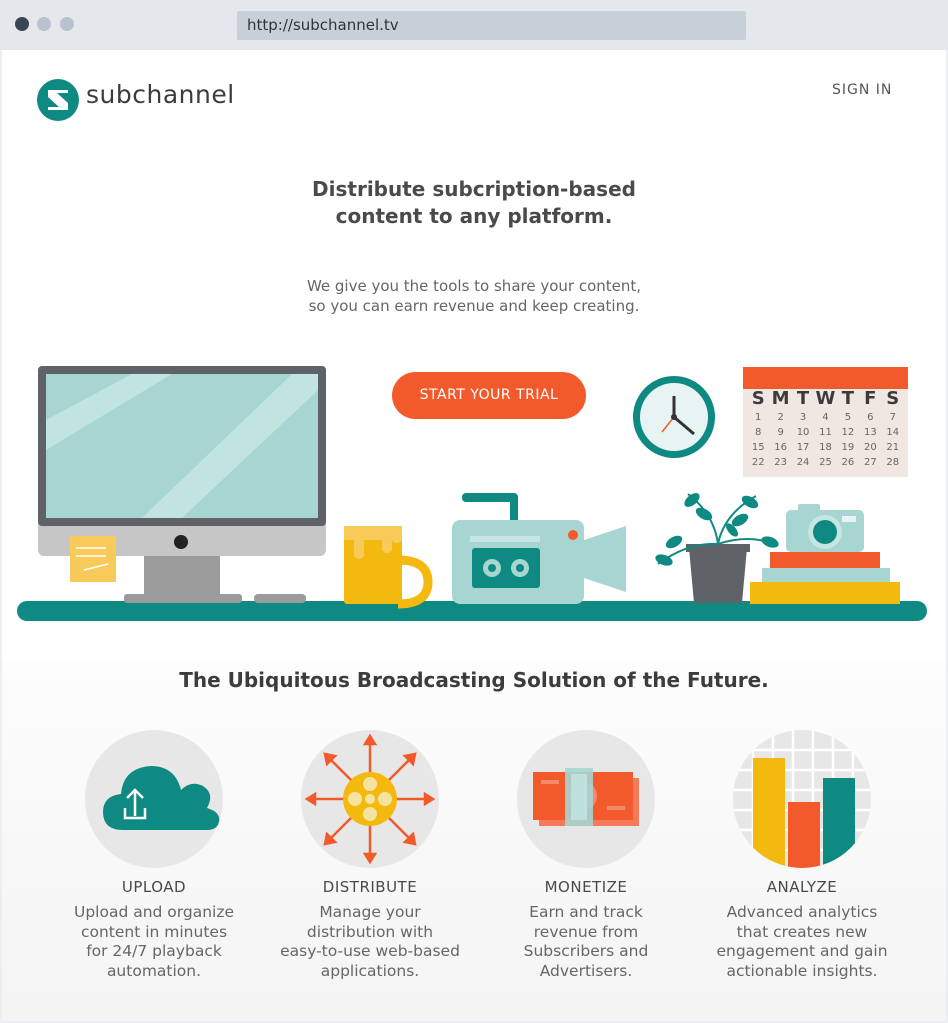  I want to click on calendar-date: 16, so click(780, 447).